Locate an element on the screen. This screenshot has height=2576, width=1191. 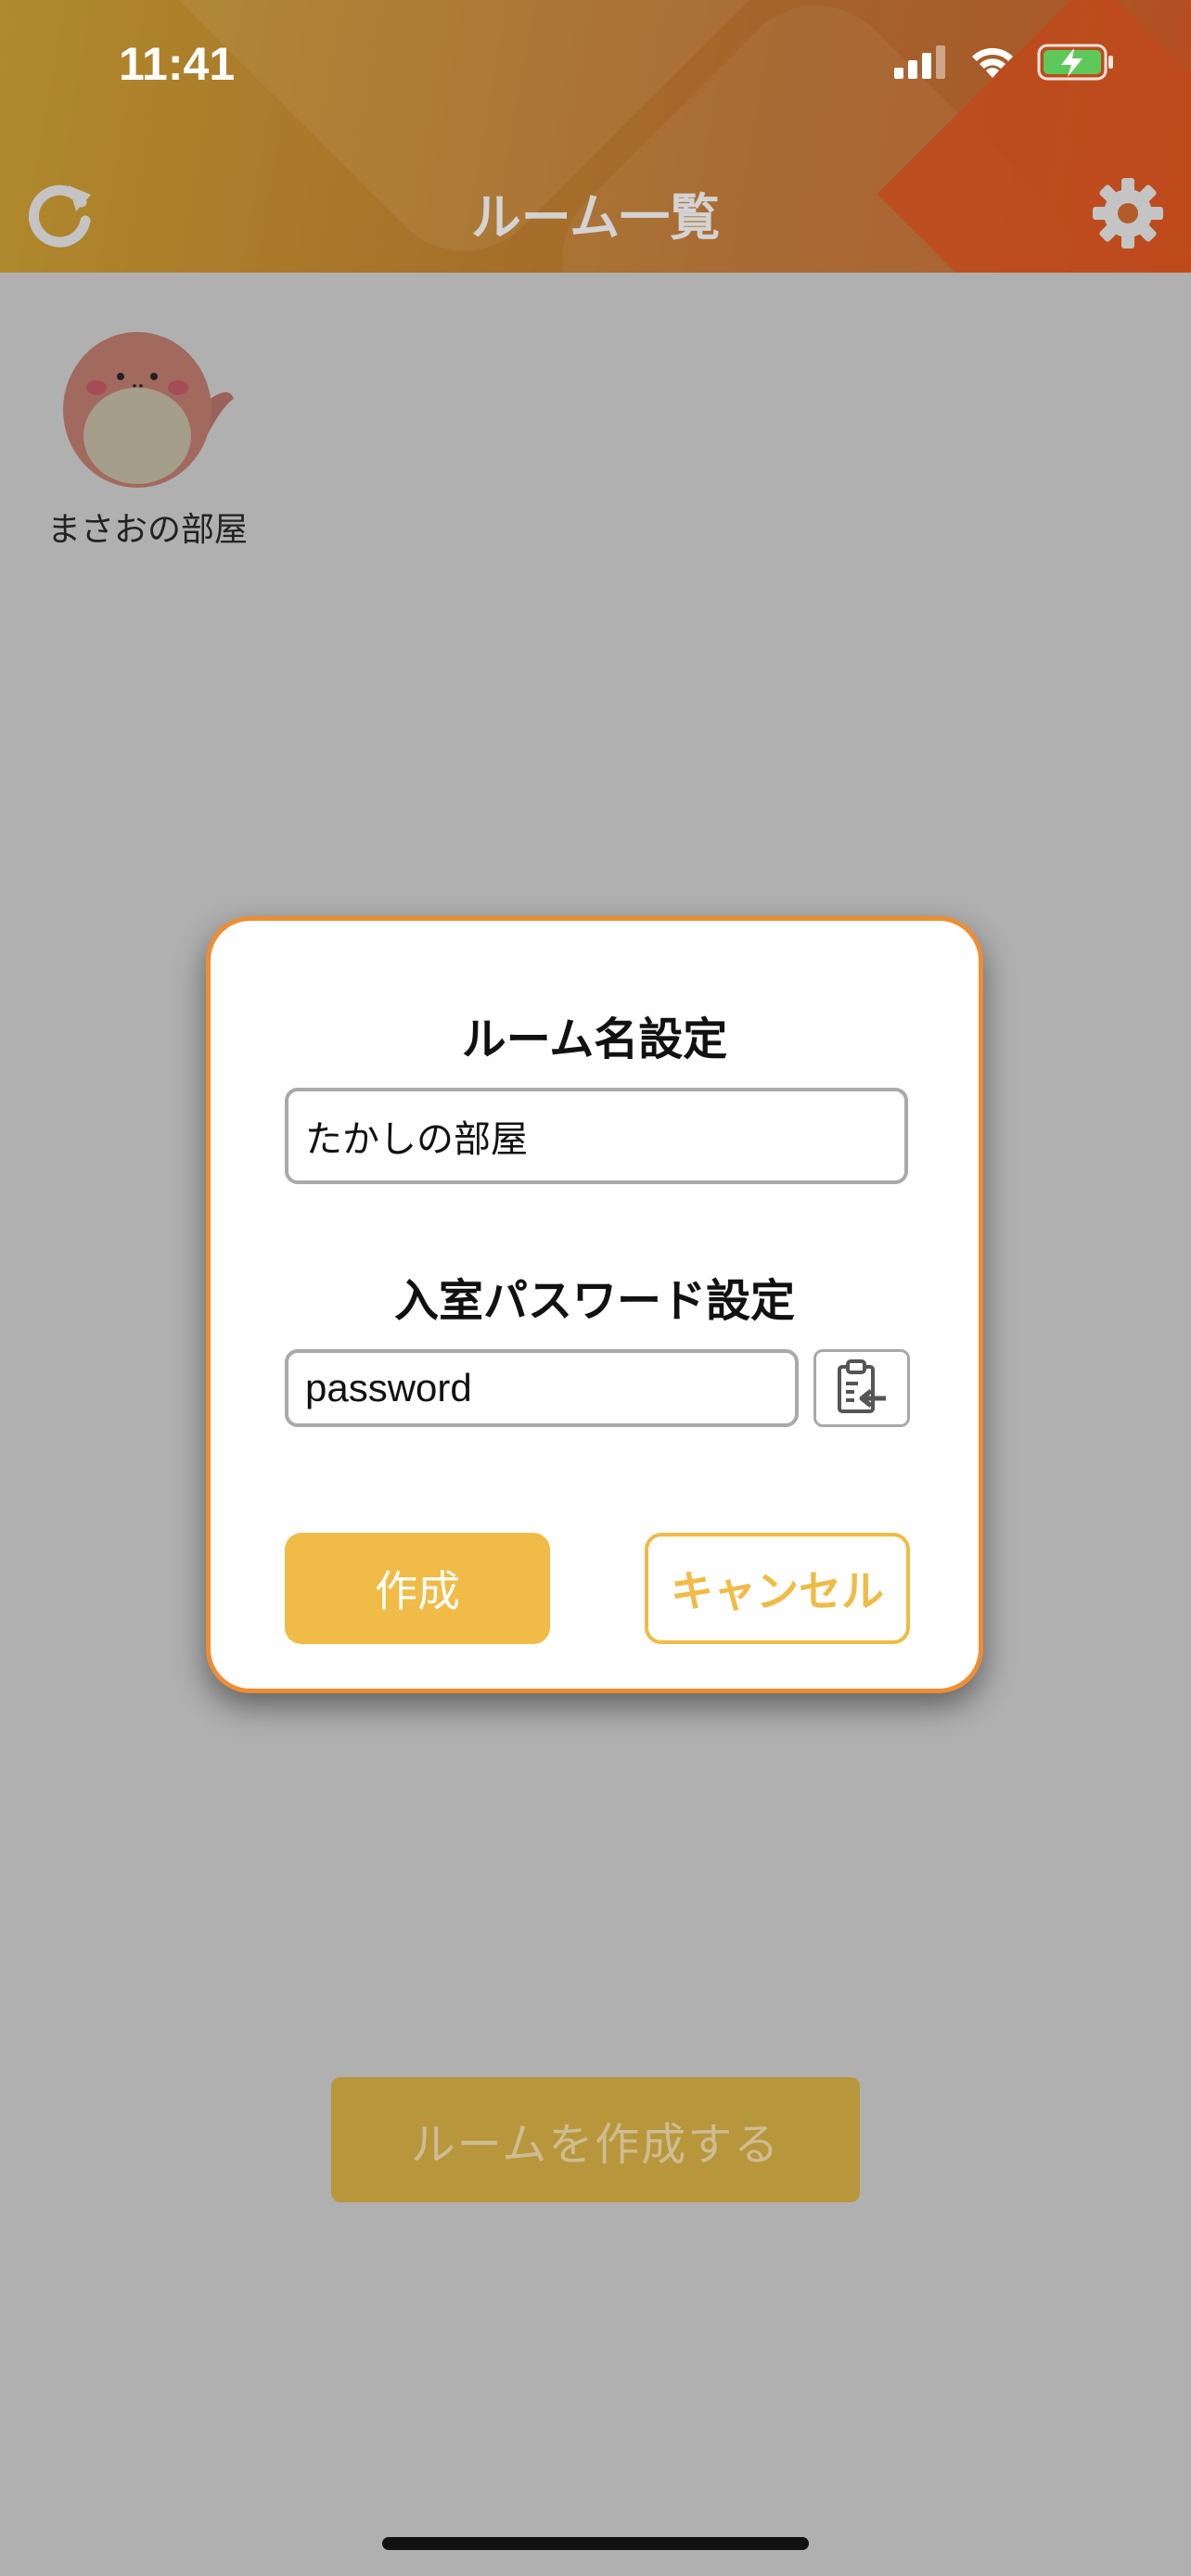
clipboard-paste-icon is located at coordinates (862, 1386).